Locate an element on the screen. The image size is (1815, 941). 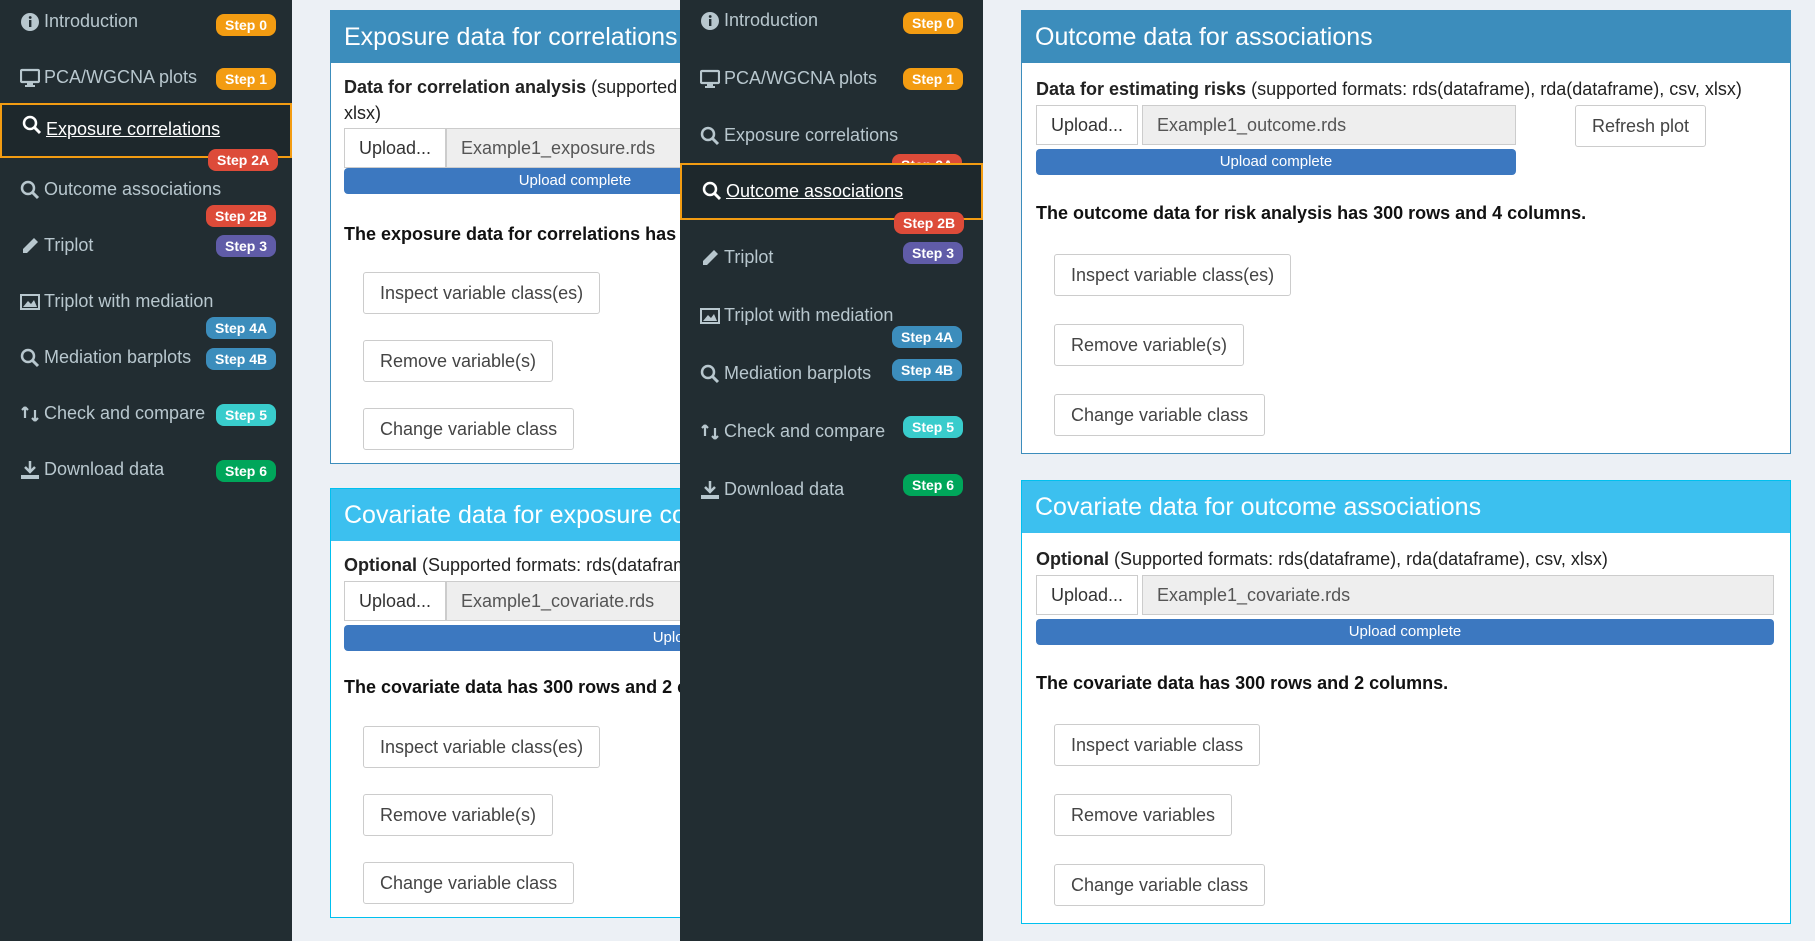
remove-variables-button: Remove variables is located at coordinates (1143, 815).